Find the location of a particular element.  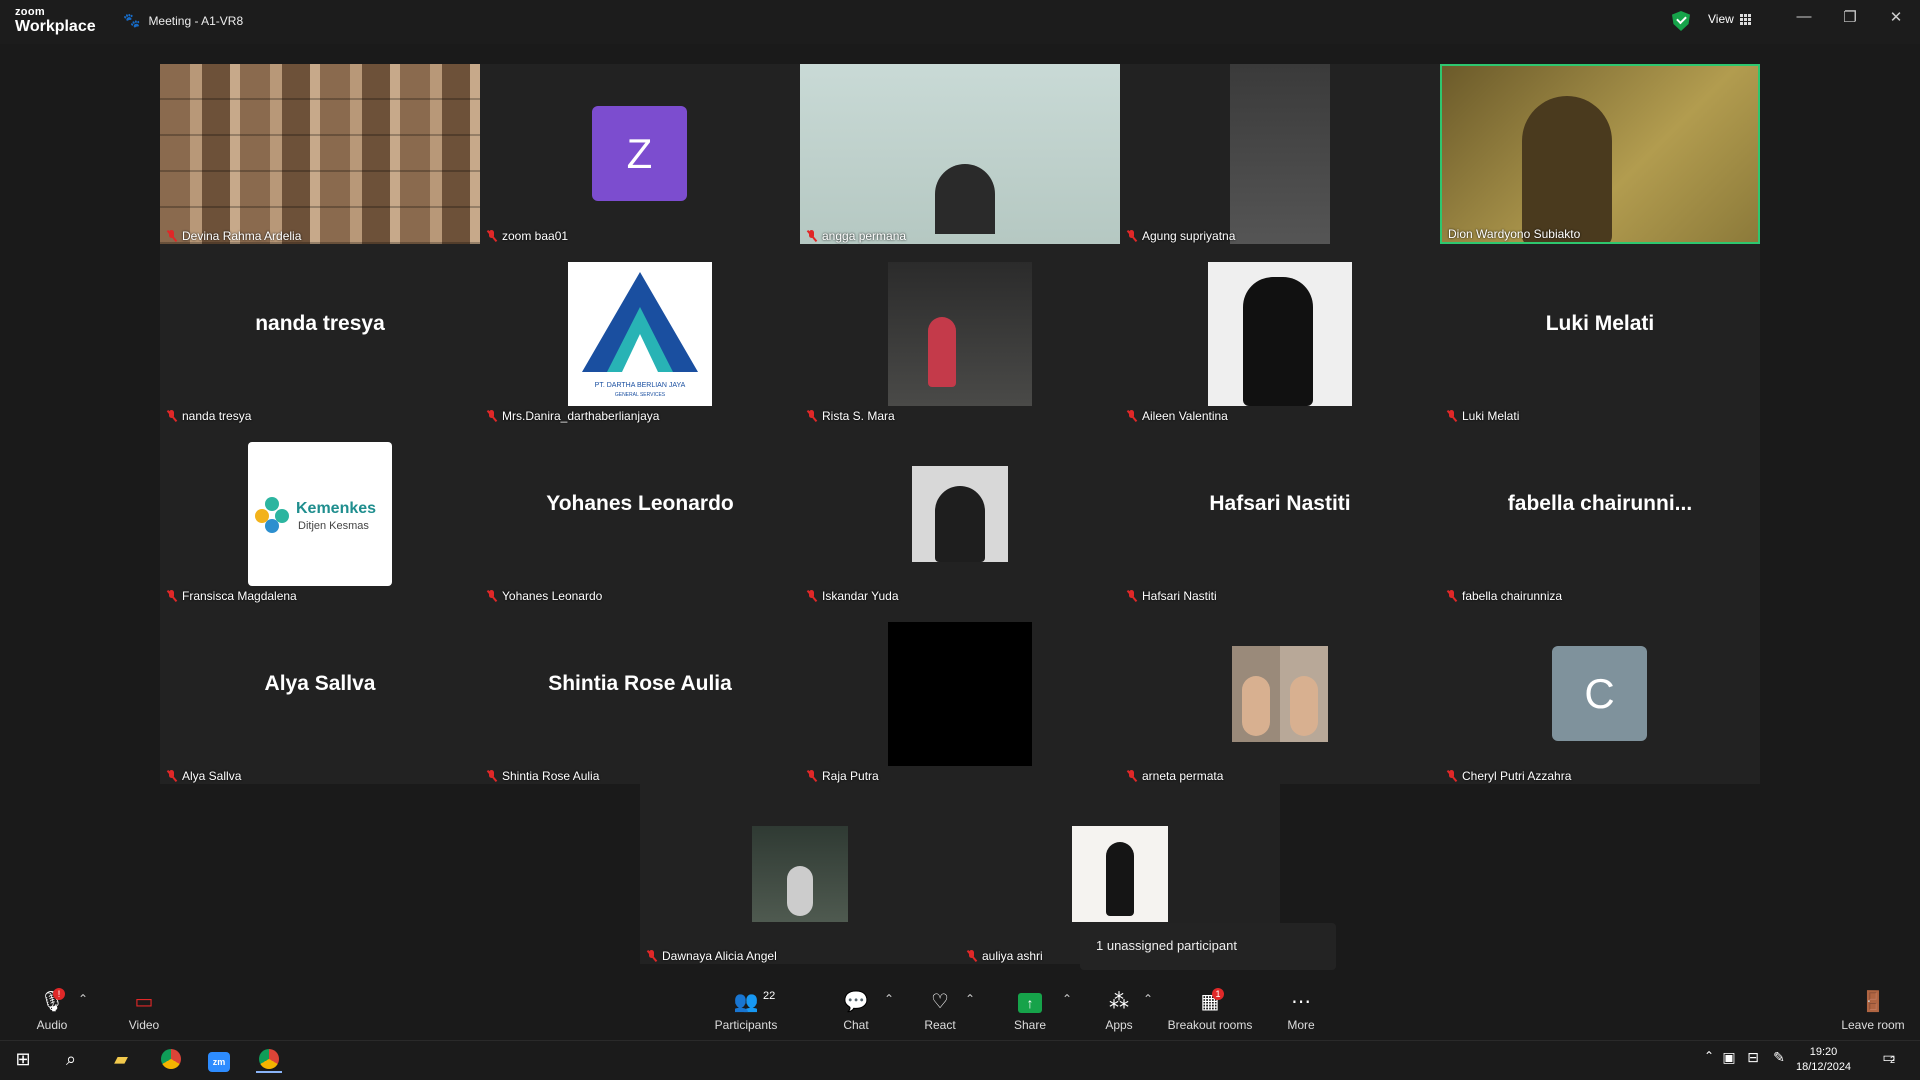

participant-label: fabella chairunniza is located at coordinates (1504, 596).